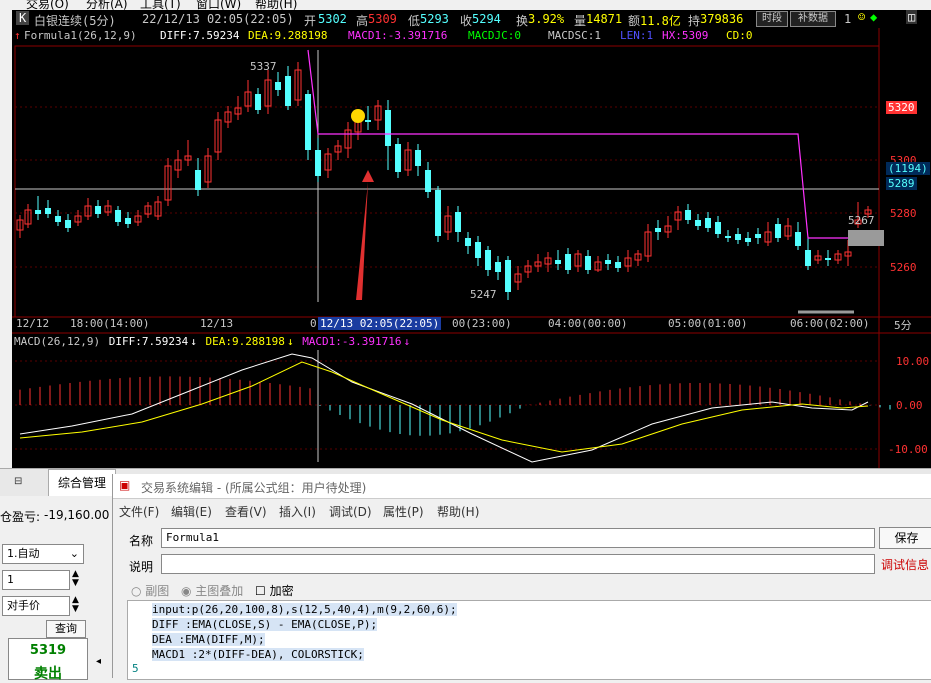 Image resolution: width=931 pixels, height=683 pixels. Describe the element at coordinates (772, 19) in the screenshot. I see `period-button: 时段` at that location.